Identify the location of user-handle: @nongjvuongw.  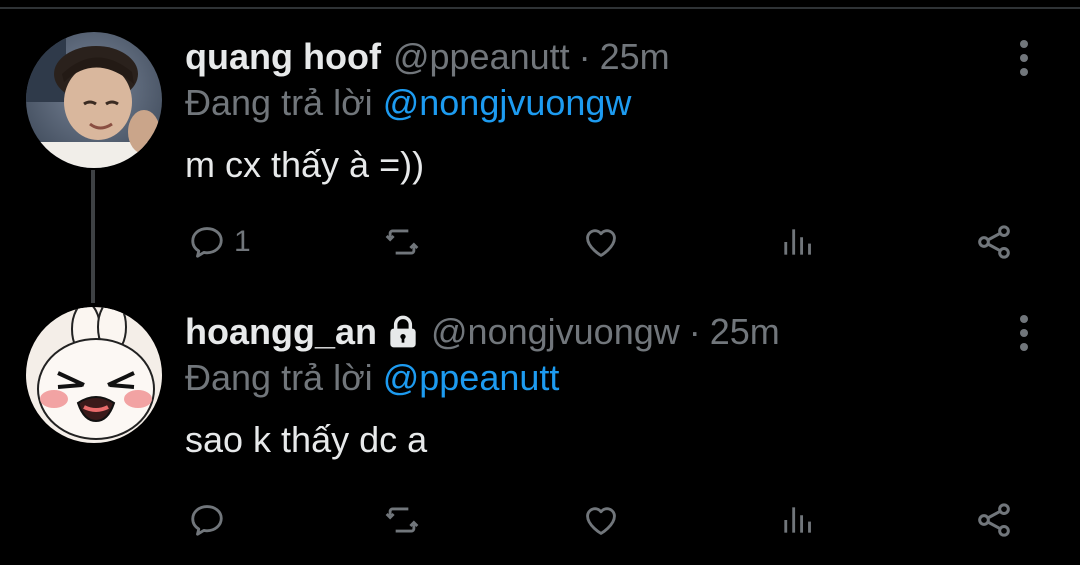
(555, 332).